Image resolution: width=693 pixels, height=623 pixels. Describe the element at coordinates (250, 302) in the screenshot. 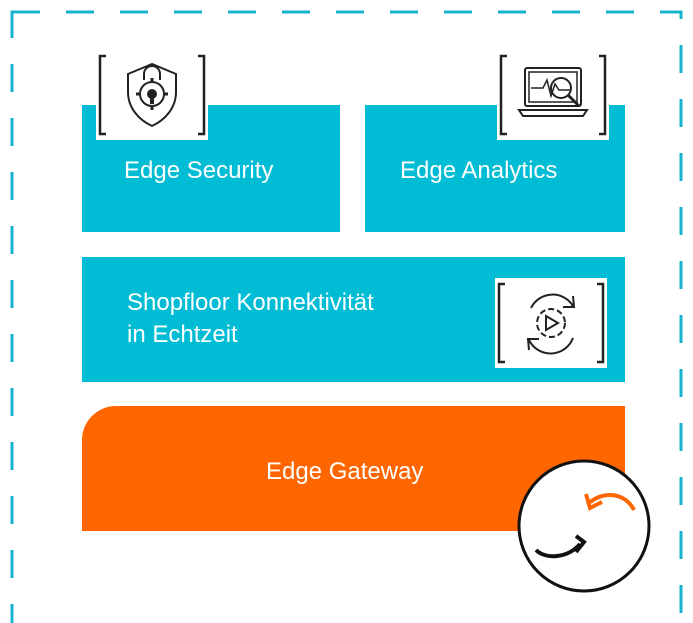

I see `shopfloor-label-line1: Shopfloor Konnektivität` at that location.